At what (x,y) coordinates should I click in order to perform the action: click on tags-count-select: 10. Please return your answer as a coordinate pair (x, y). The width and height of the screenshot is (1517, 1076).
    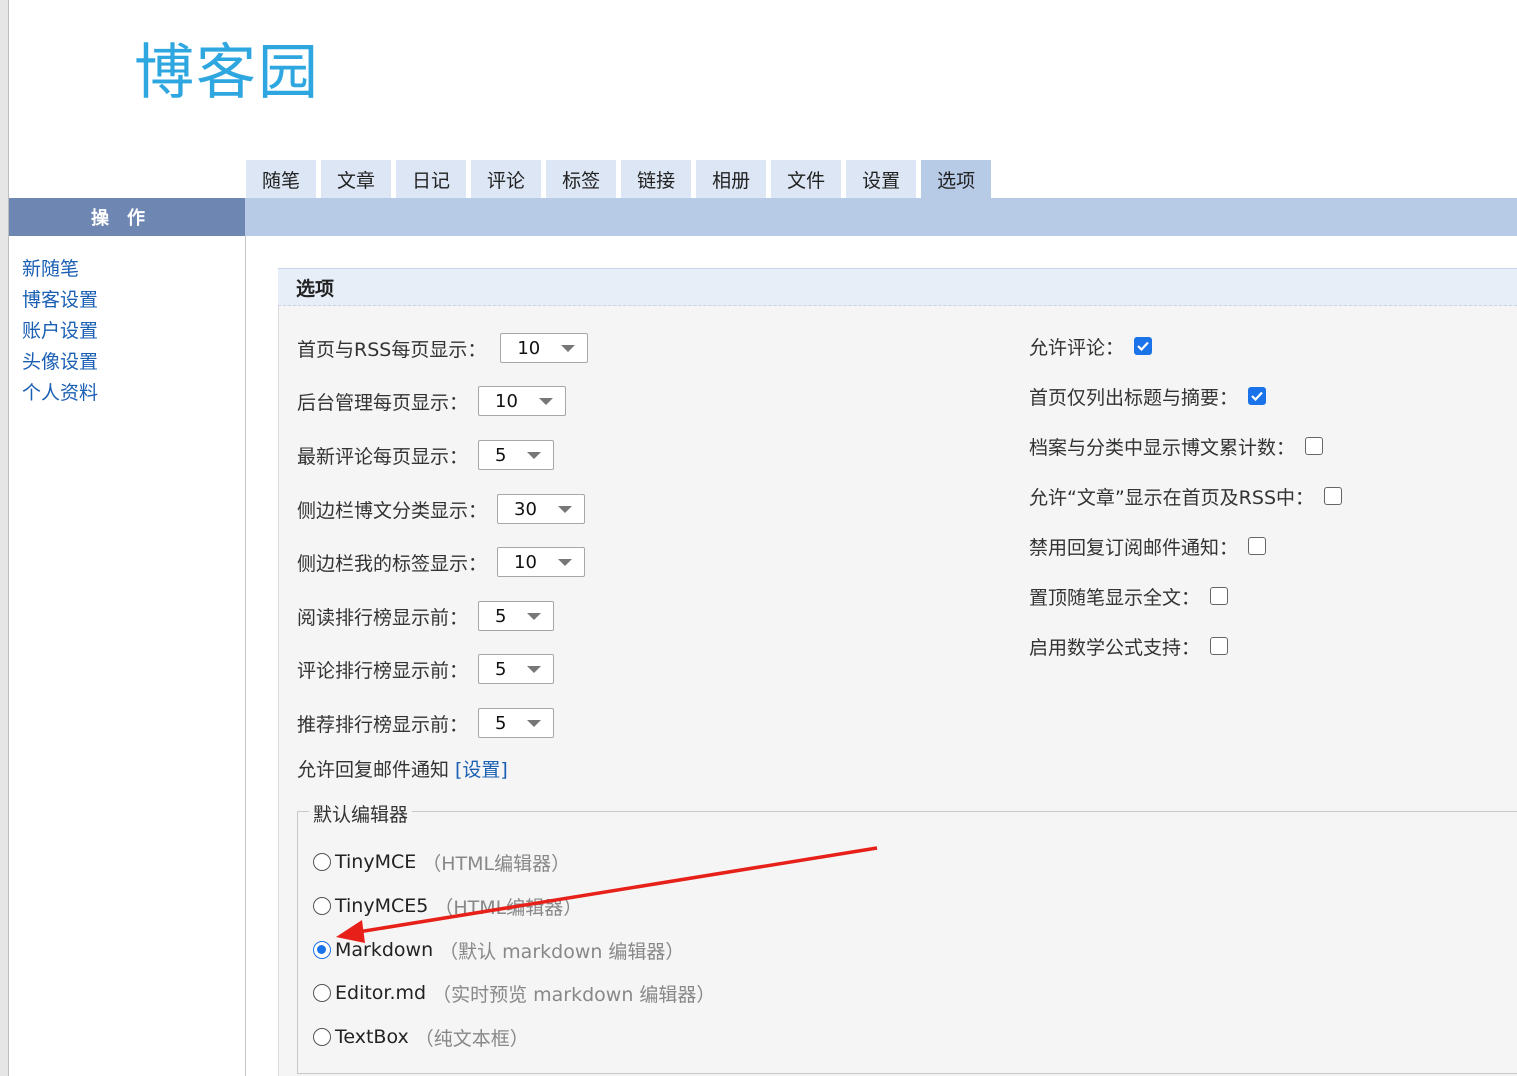
    Looking at the image, I should click on (541, 562).